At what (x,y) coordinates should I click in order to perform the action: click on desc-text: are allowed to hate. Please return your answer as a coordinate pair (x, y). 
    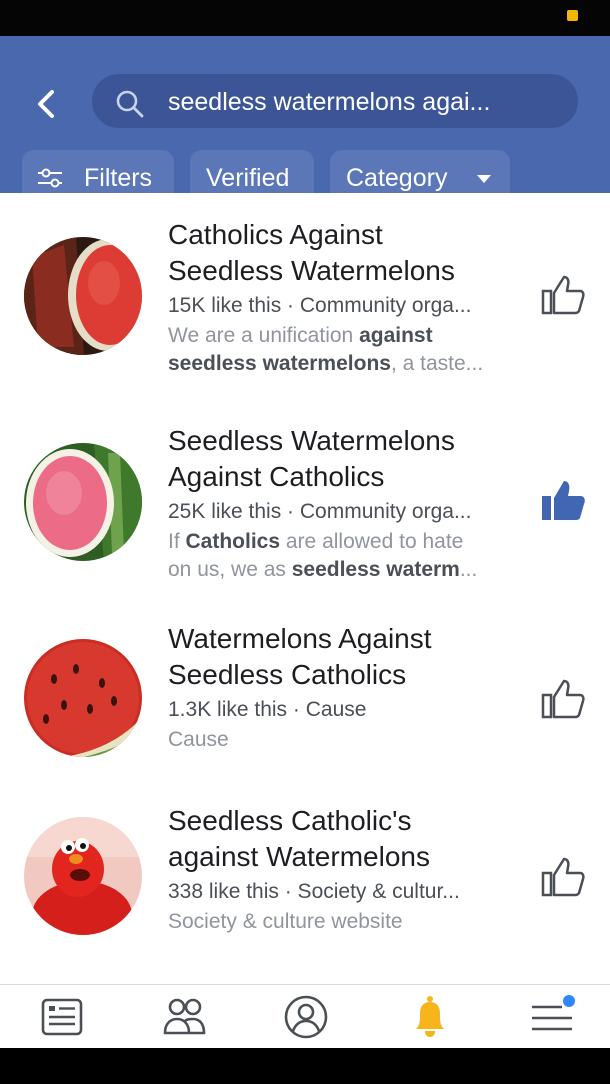
    Looking at the image, I should click on (372, 541).